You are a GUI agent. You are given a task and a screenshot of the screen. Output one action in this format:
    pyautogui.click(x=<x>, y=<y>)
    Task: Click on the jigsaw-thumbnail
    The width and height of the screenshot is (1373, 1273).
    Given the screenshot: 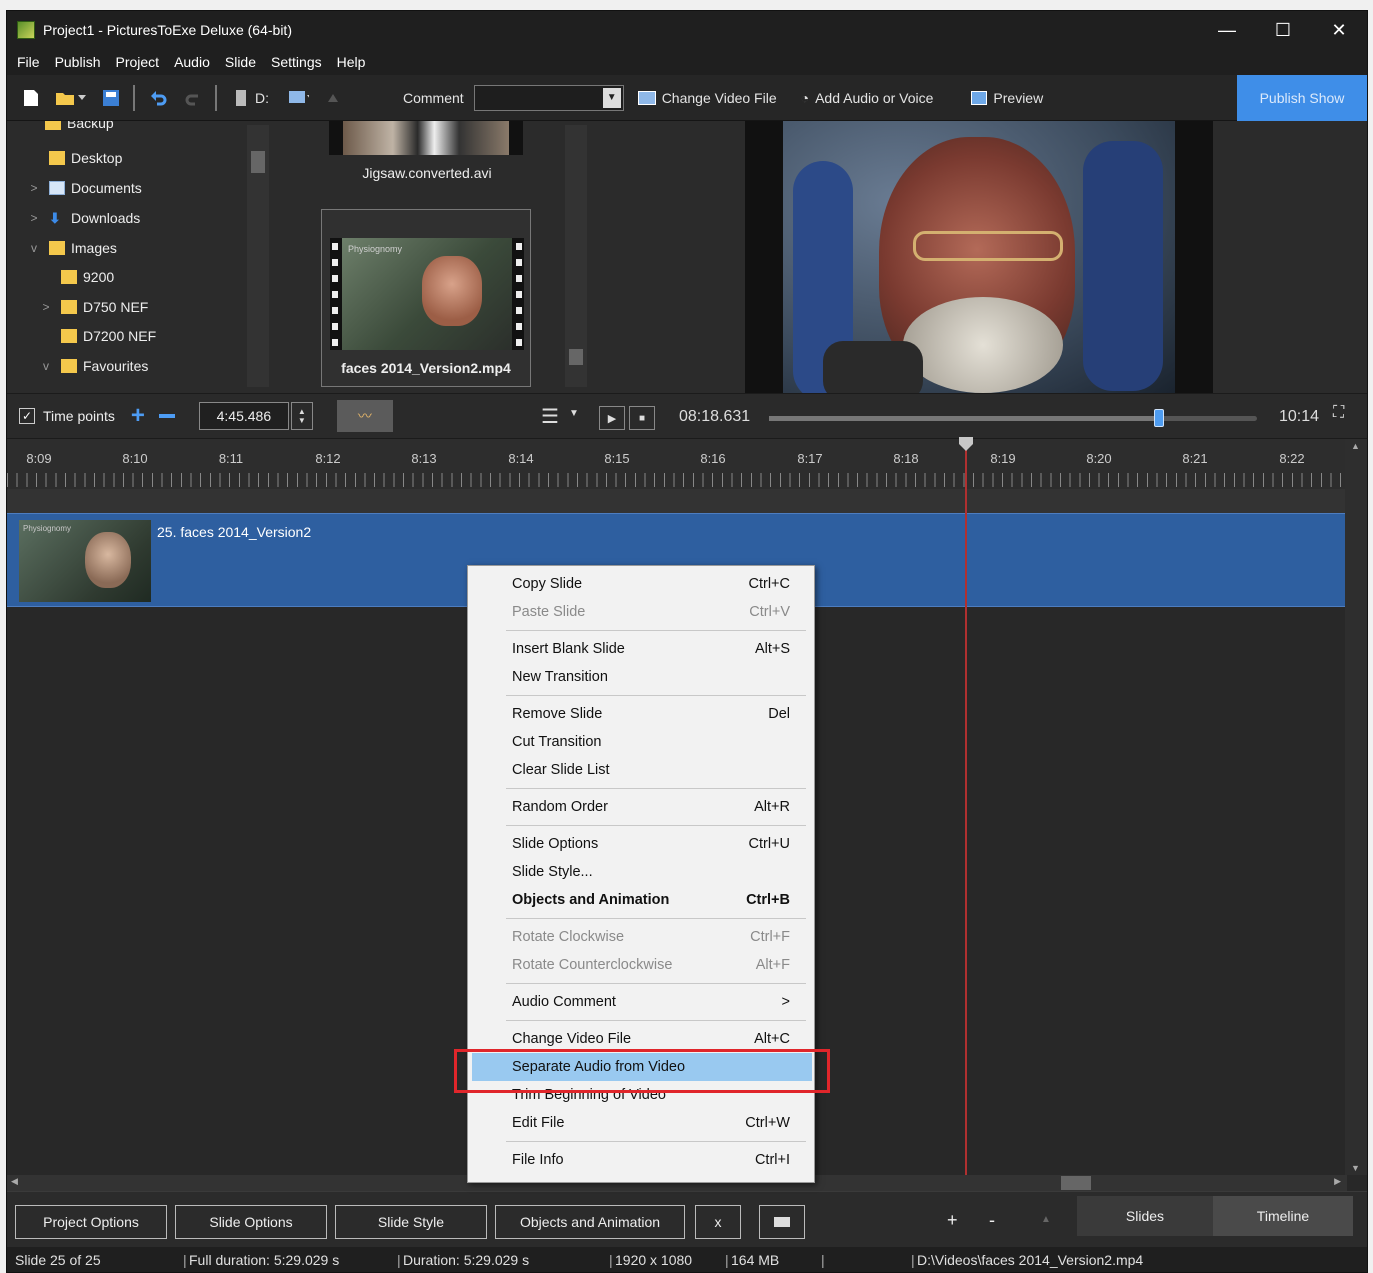 What is the action you would take?
    pyautogui.click(x=426, y=138)
    